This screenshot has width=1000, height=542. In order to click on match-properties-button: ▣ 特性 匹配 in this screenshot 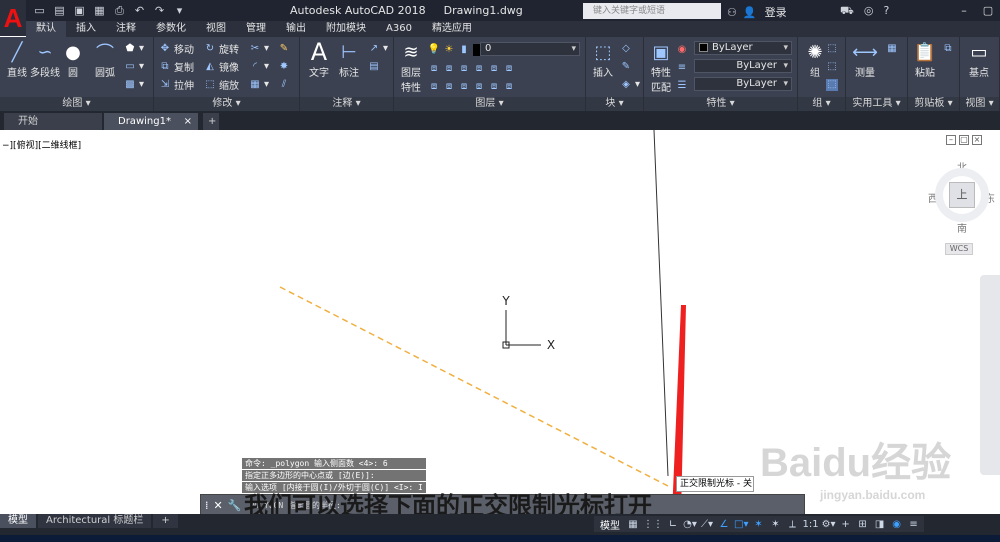, I will do `click(661, 67)`.